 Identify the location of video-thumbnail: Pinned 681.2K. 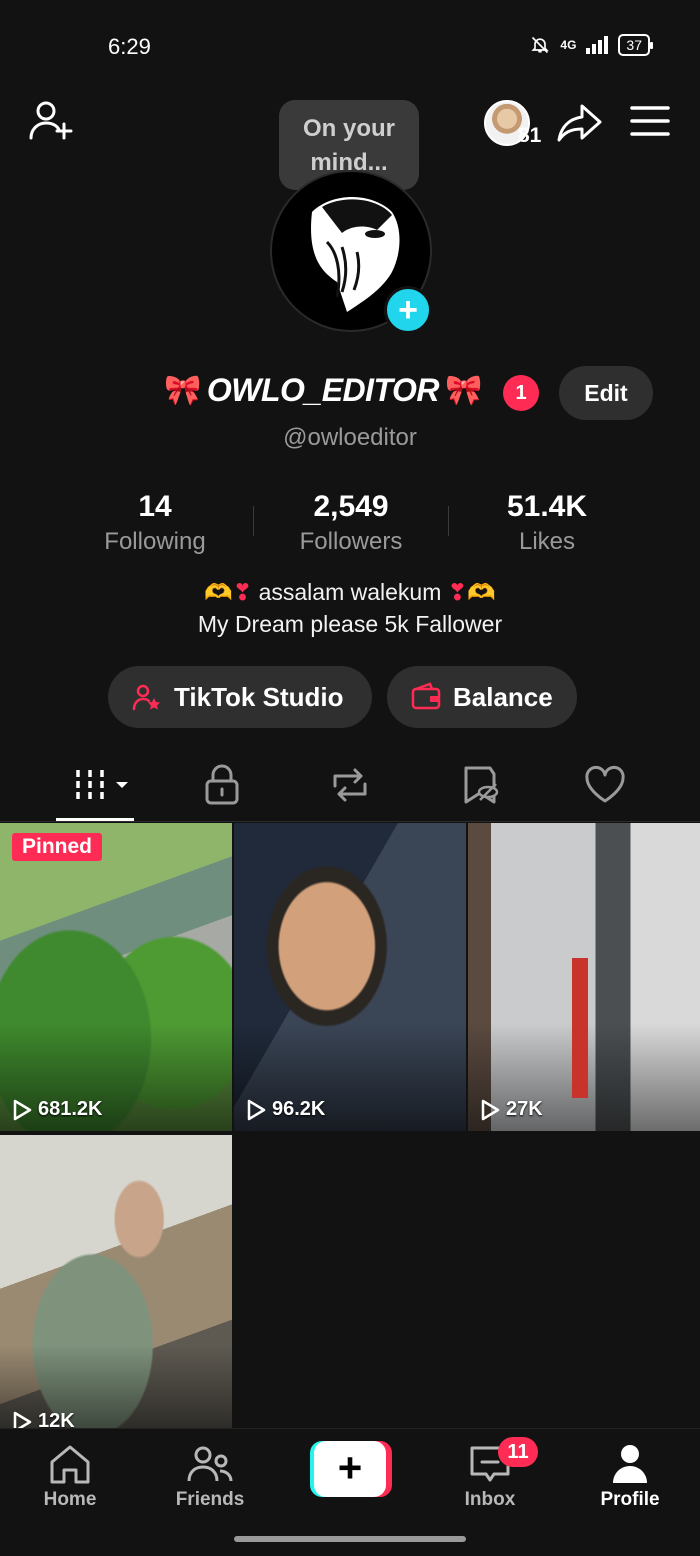
(116, 977).